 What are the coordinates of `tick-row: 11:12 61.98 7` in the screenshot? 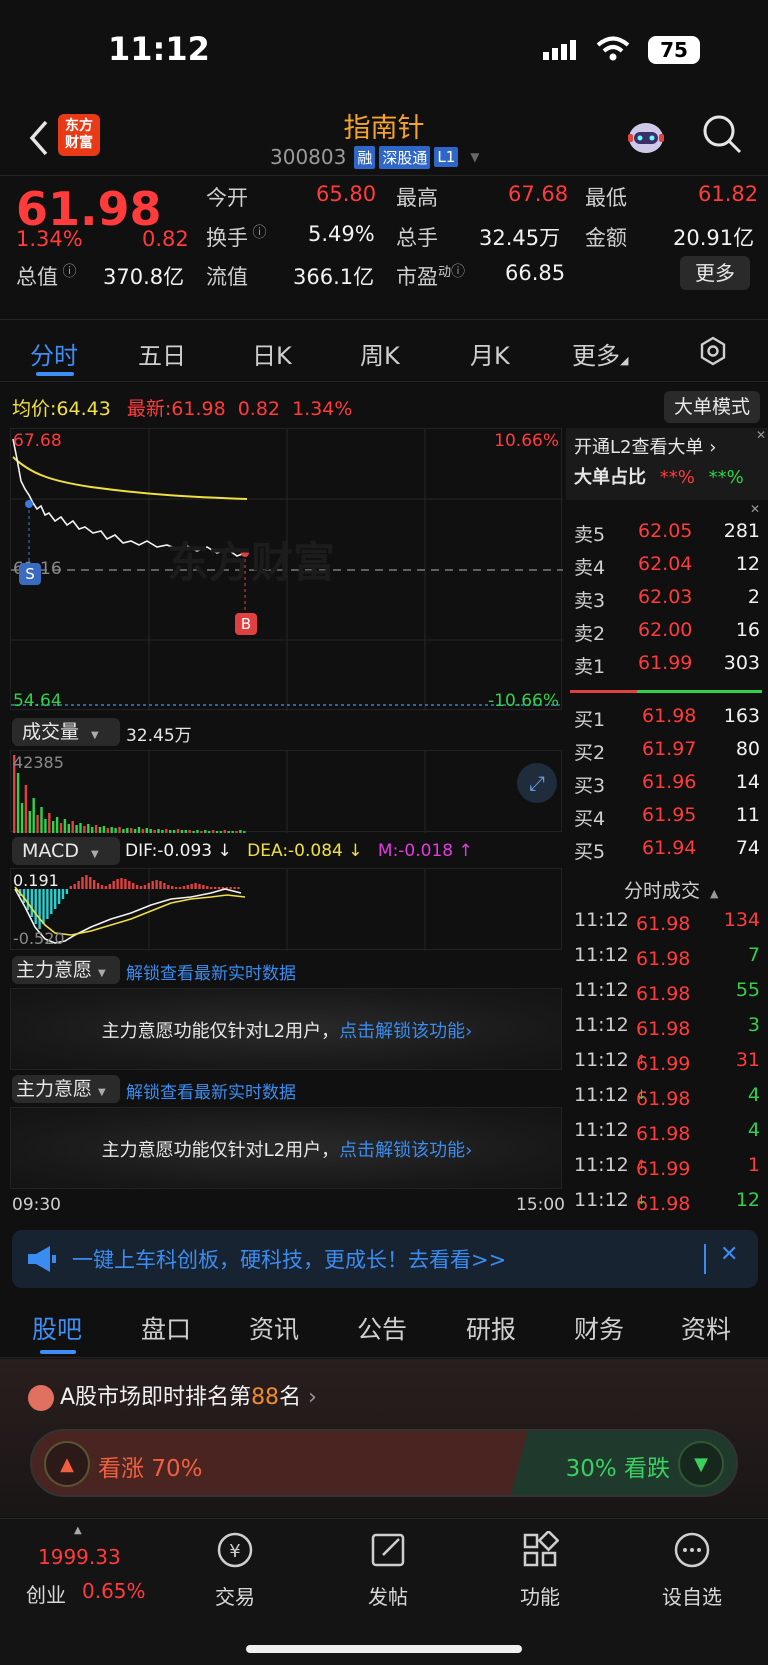 It's located at (667, 957).